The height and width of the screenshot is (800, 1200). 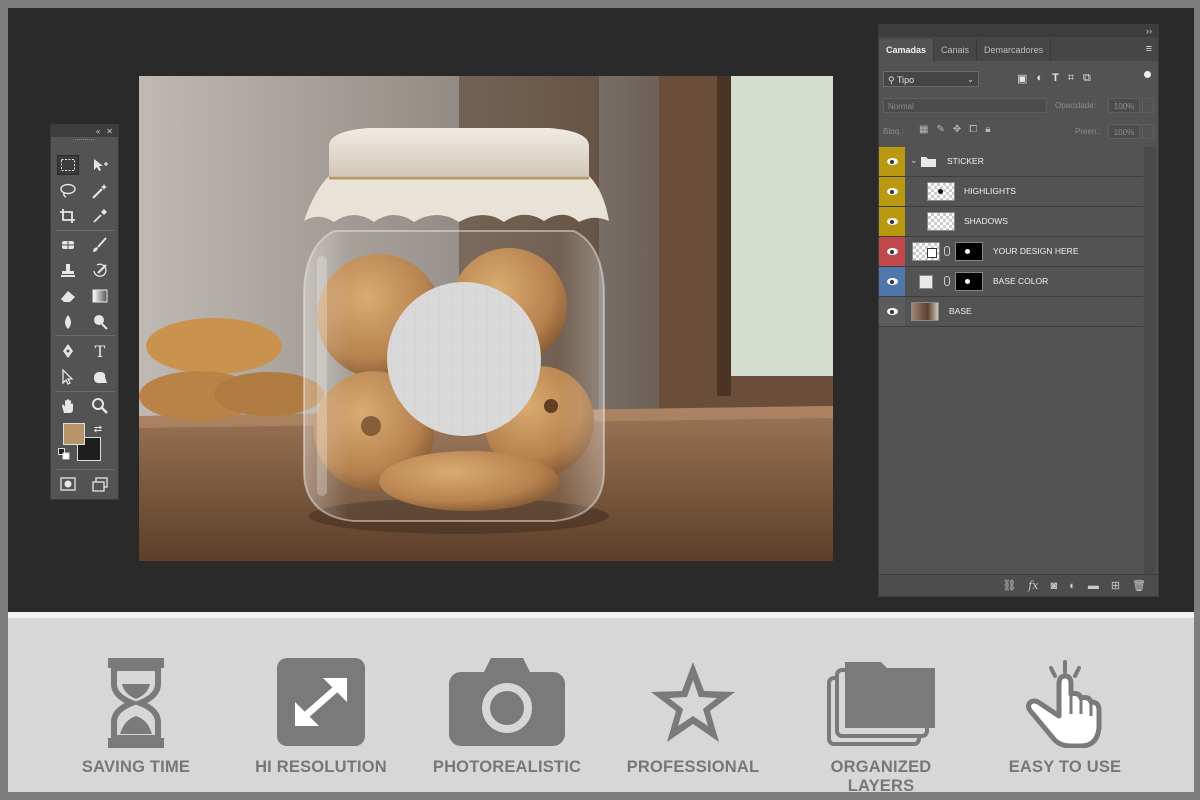 I want to click on healing-brush-icon, so click(x=68, y=245).